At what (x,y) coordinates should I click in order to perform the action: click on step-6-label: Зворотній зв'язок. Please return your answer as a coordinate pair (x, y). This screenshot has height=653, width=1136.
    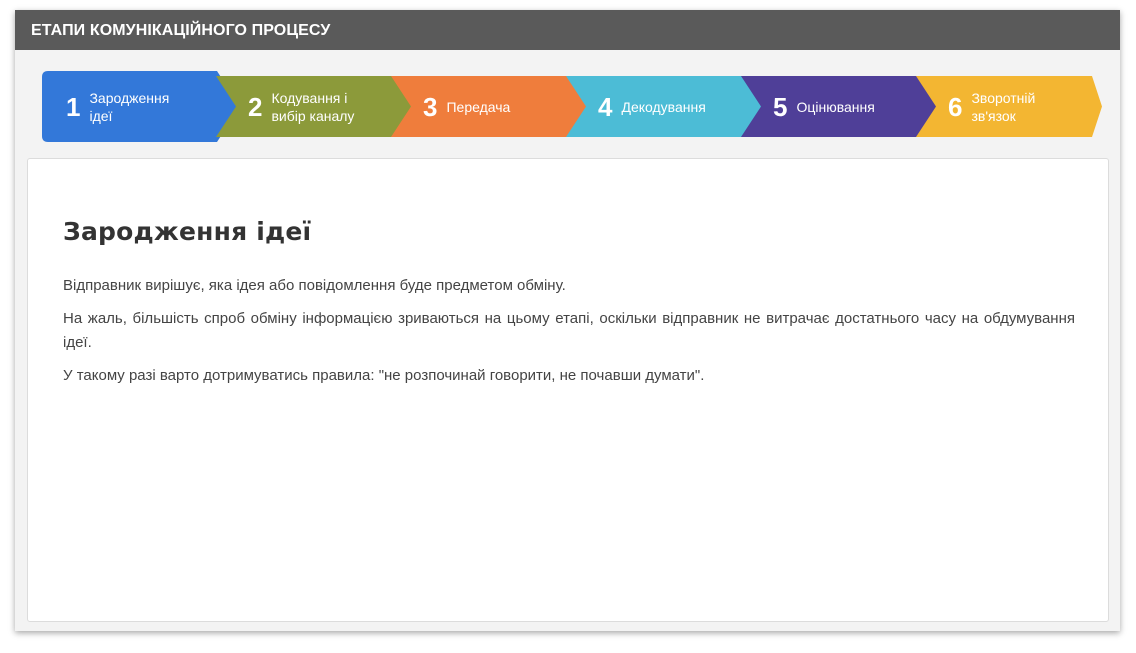
    Looking at the image, I should click on (1003, 106).